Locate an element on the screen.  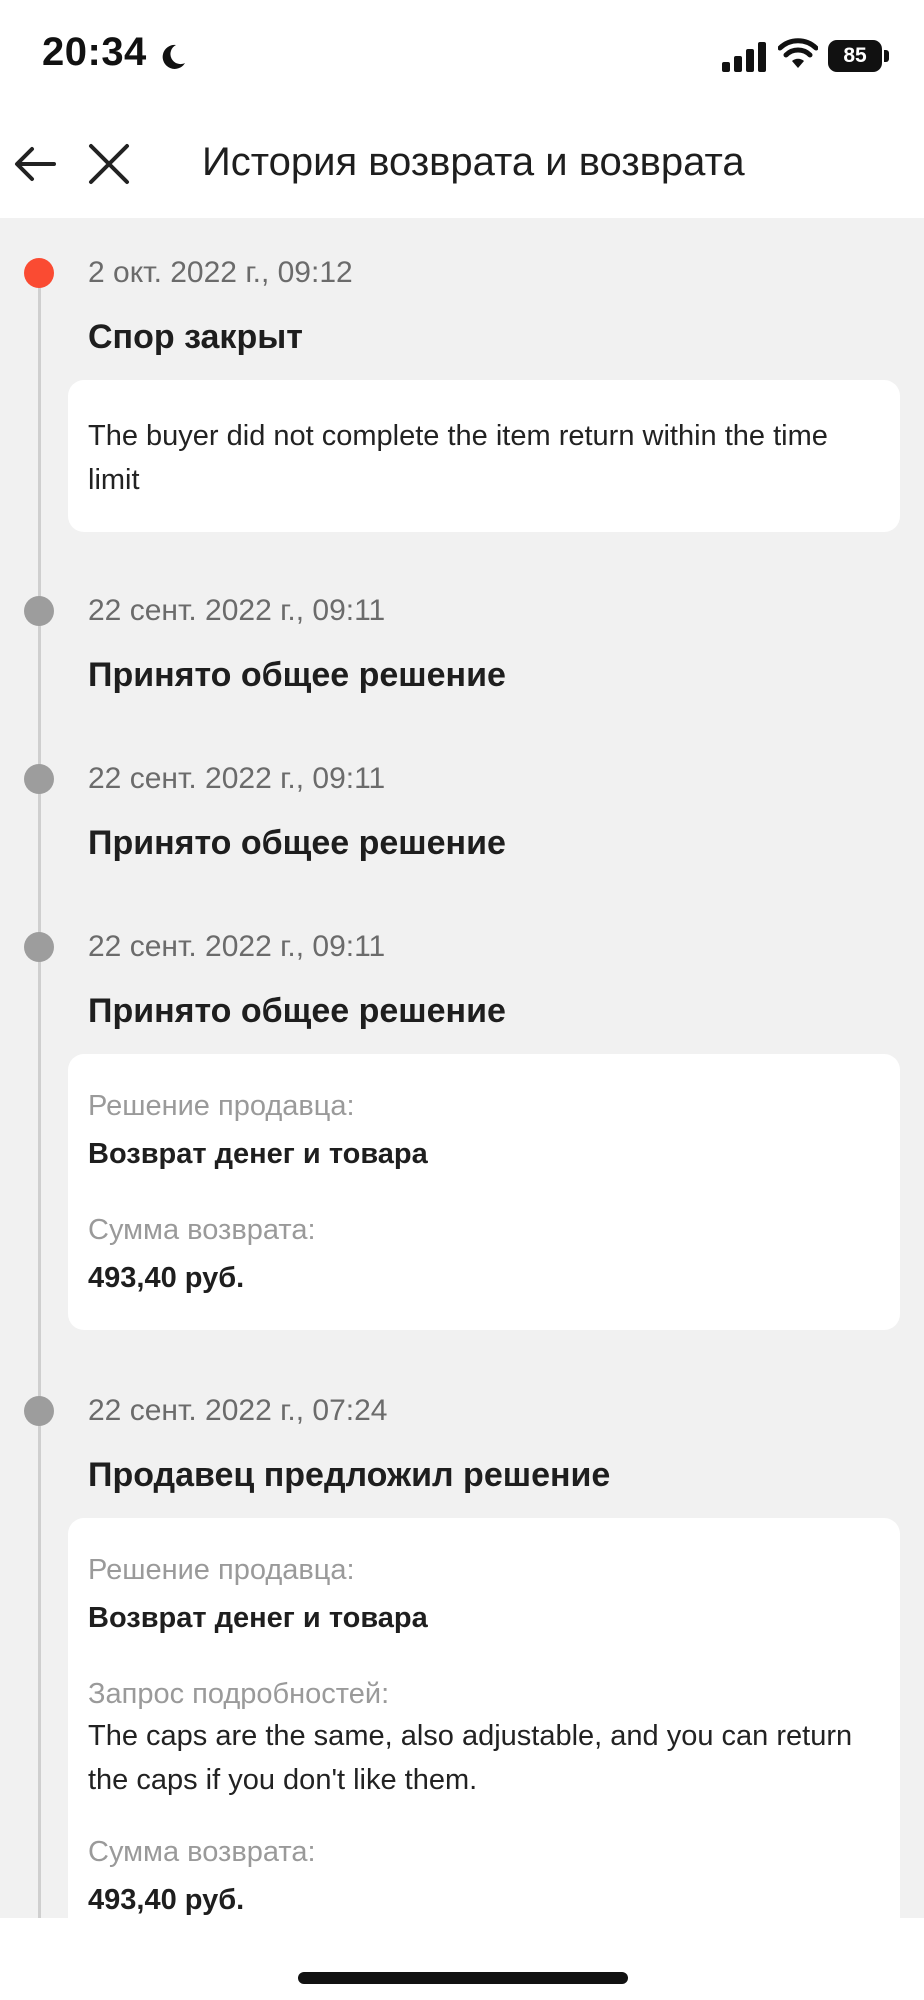
arrow-left-icon is located at coordinates (35, 164).